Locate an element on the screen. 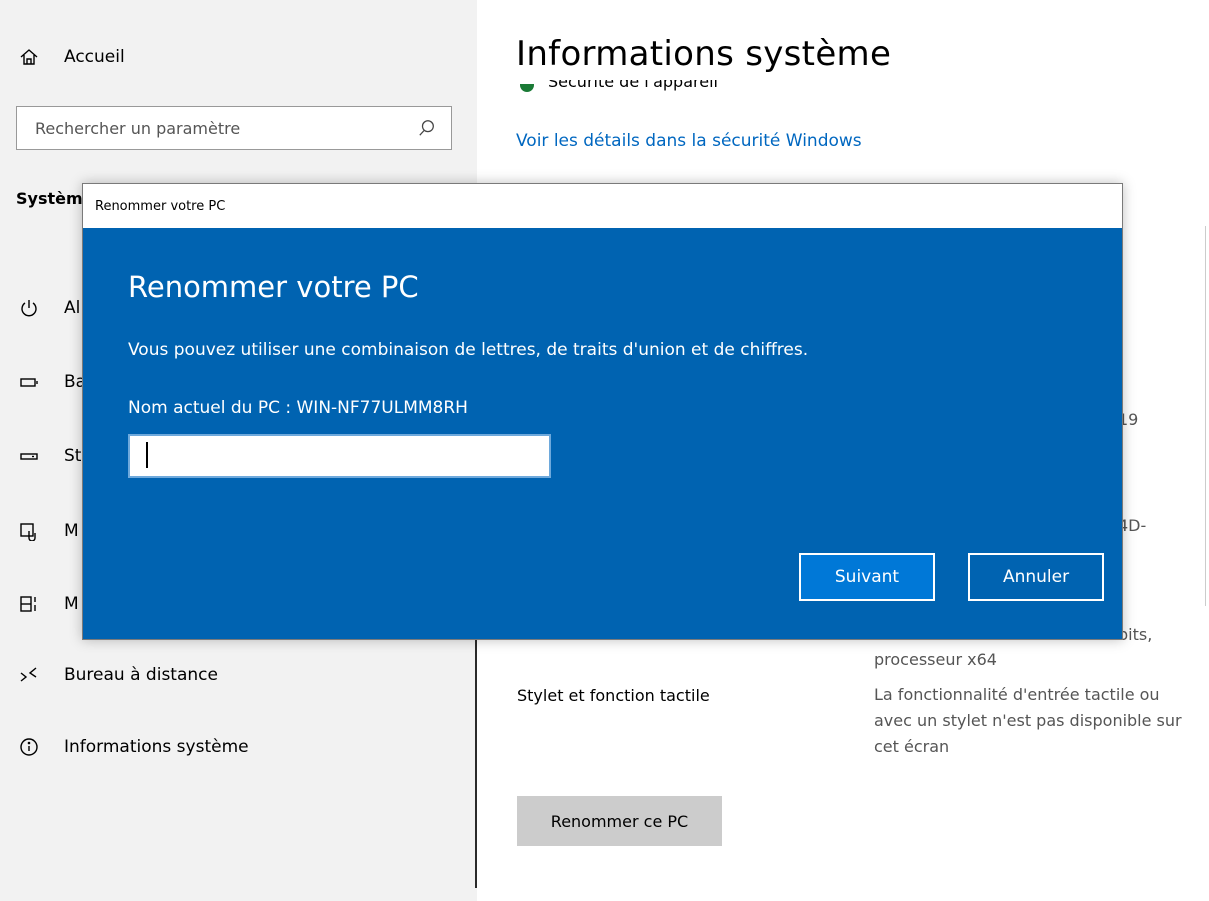 Image resolution: width=1209 pixels, height=901 pixels. sidebar-item-label: Accueil is located at coordinates (94, 57).